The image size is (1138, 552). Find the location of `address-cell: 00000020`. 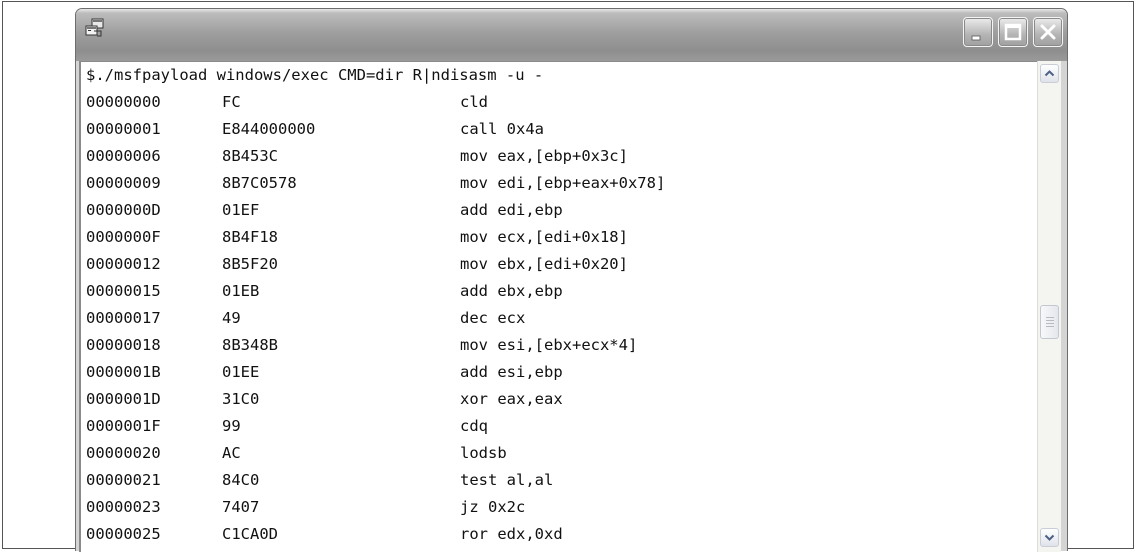

address-cell: 00000020 is located at coordinates (123, 453).